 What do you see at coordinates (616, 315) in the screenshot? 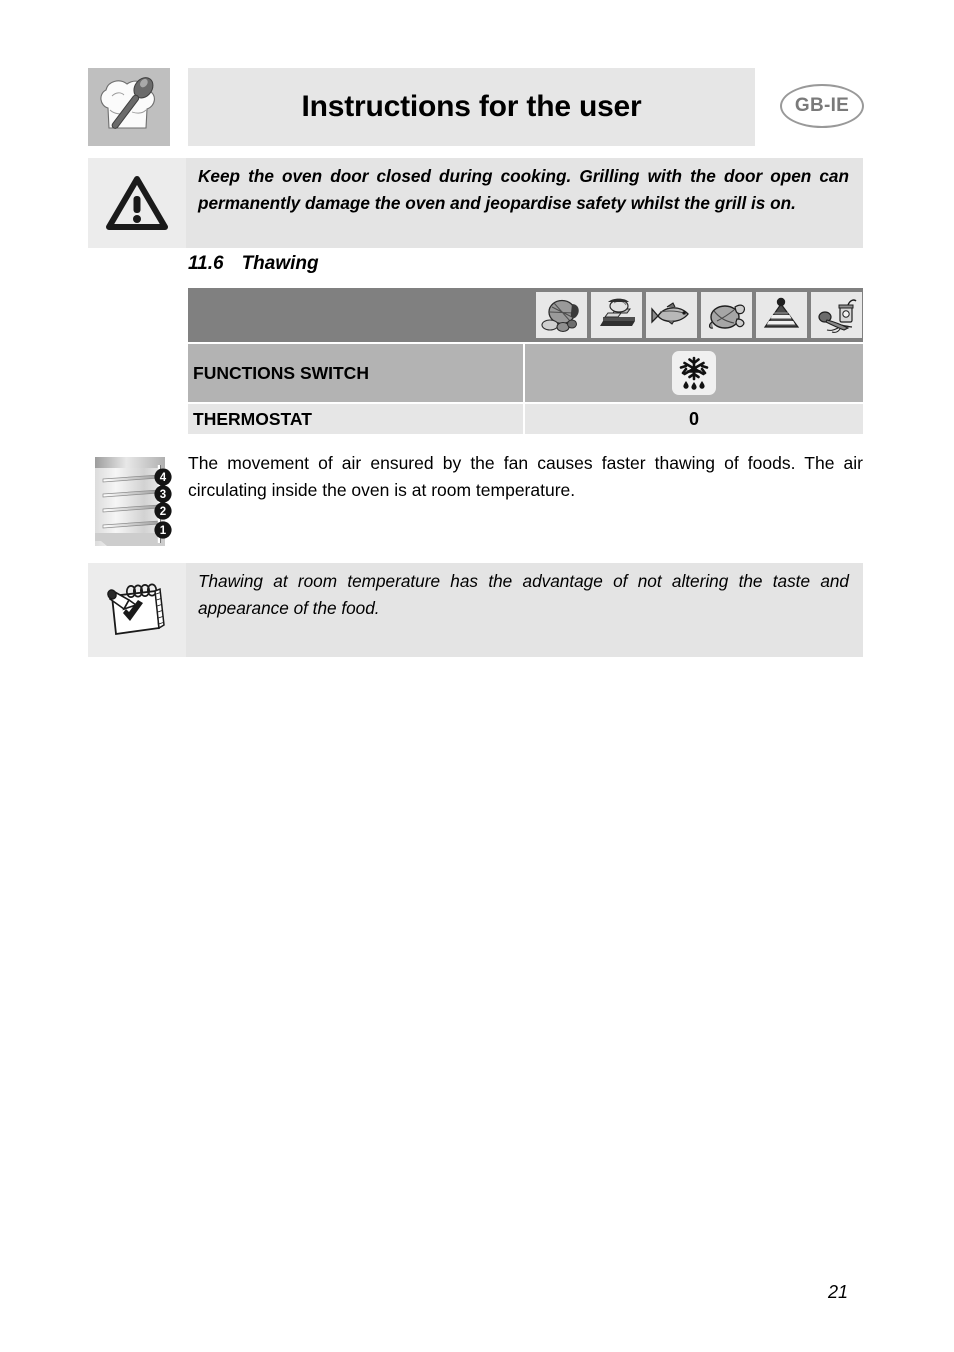
I see `toast-grill-icon` at bounding box center [616, 315].